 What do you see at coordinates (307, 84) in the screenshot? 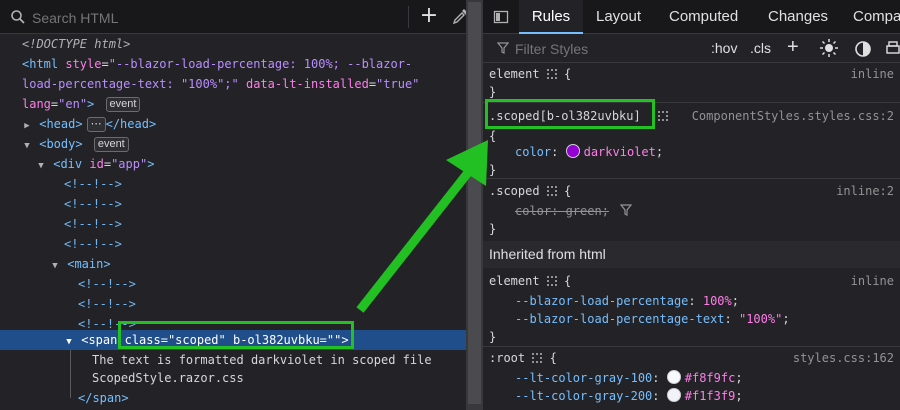
I see `html-lt-attr: data-lt-installed` at bounding box center [307, 84].